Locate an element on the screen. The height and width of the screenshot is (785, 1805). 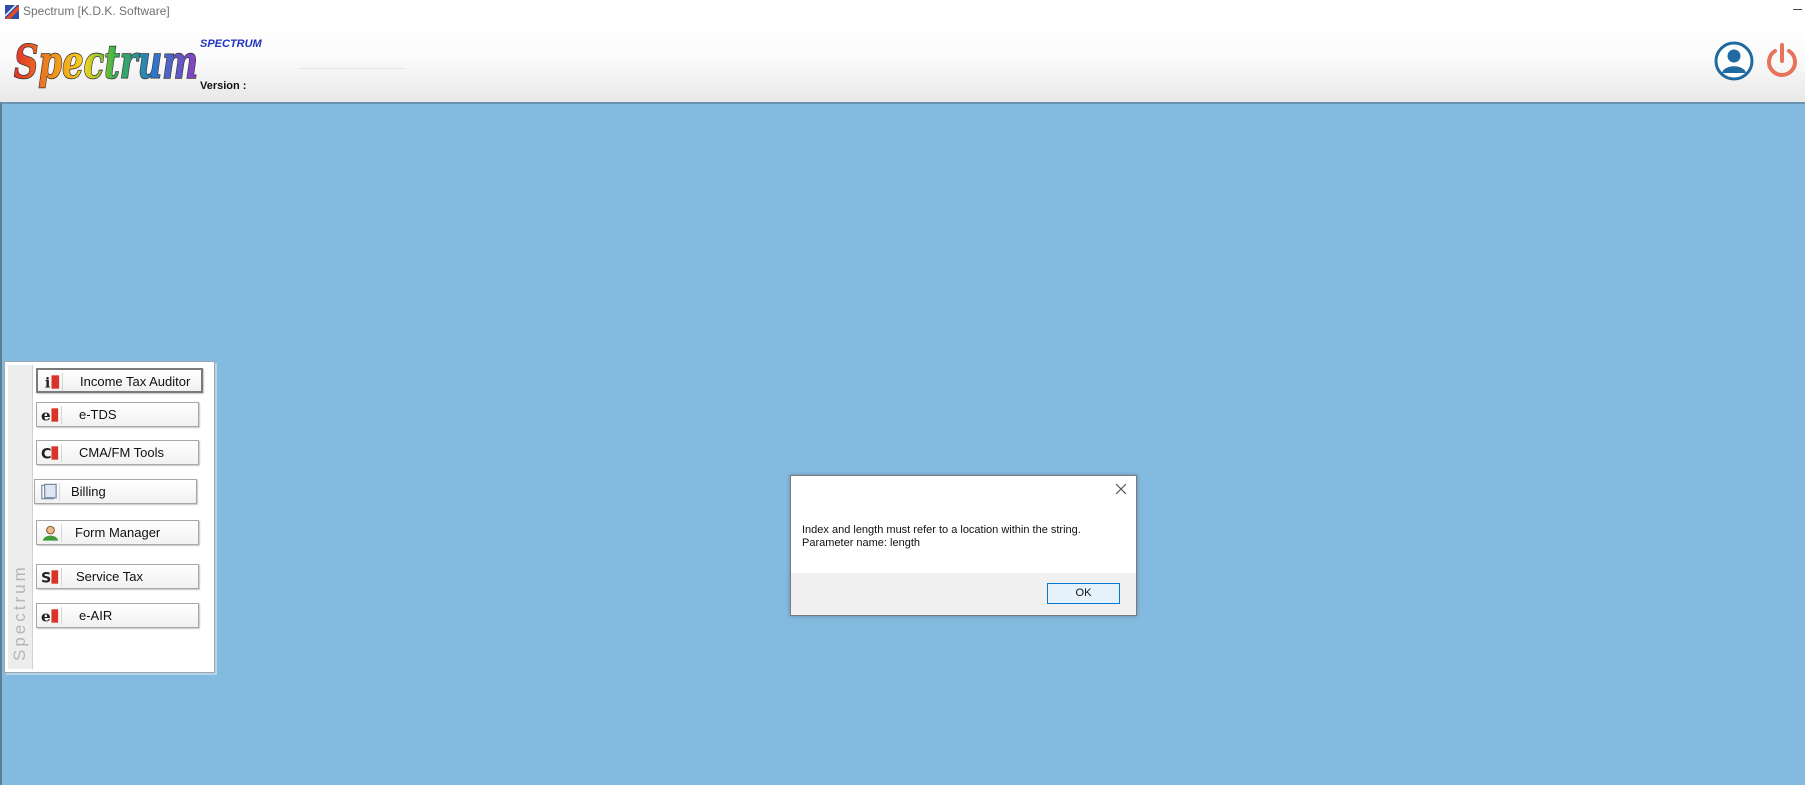
ok-button: OK is located at coordinates (1083, 593).